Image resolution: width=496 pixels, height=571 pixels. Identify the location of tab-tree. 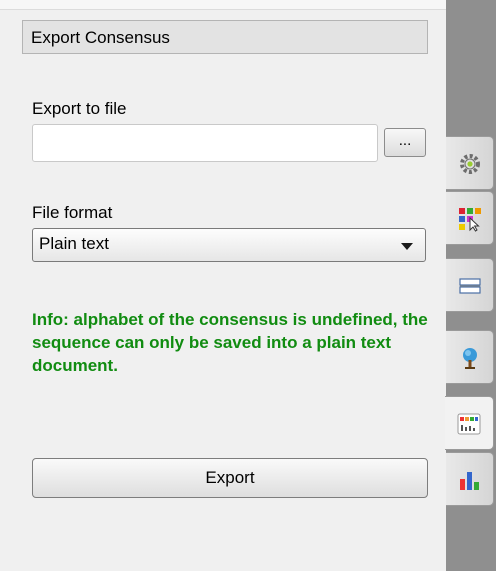
(470, 357).